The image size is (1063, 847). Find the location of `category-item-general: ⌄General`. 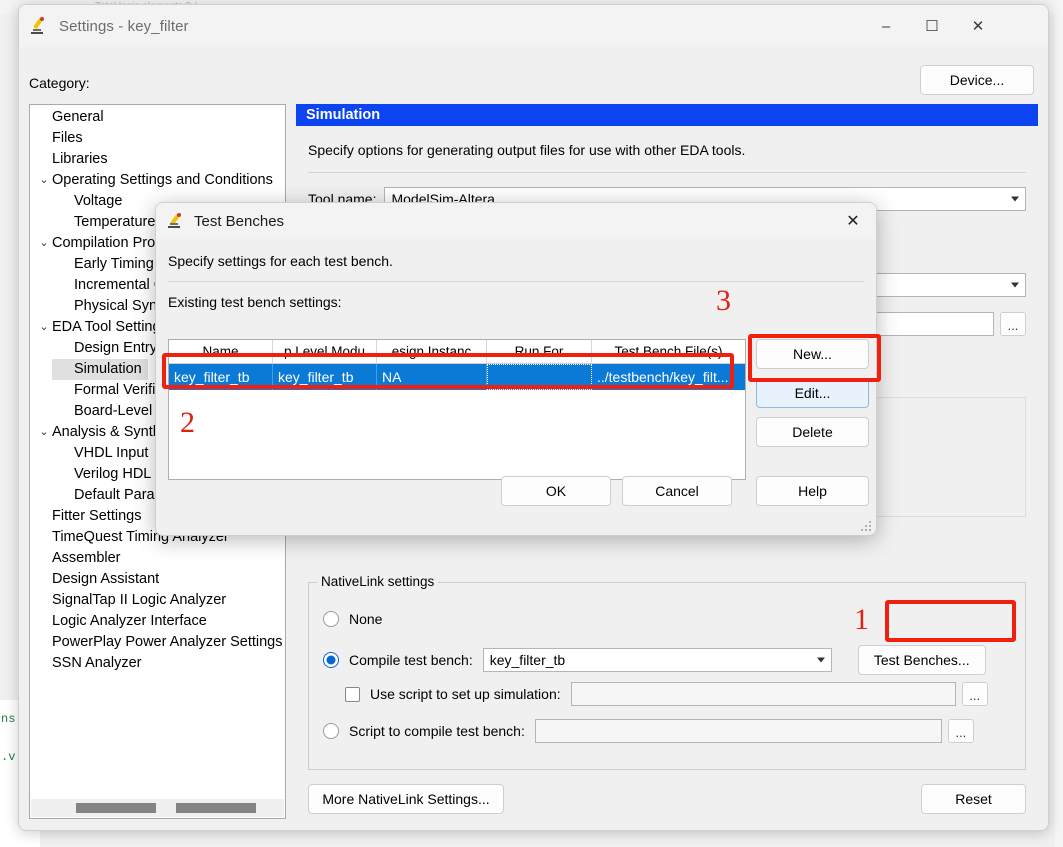

category-item-general: ⌄General is located at coordinates (157, 117).